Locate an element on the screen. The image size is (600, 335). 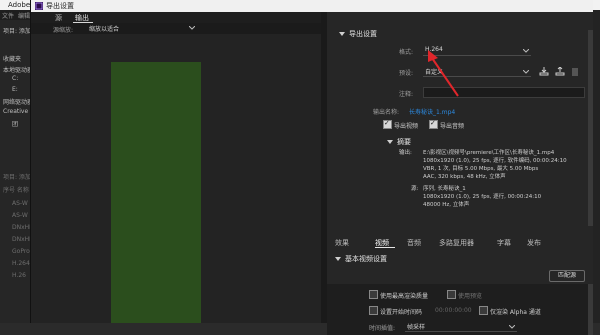
max-render-label: 使用最高渲染质量 is located at coordinates (404, 296).